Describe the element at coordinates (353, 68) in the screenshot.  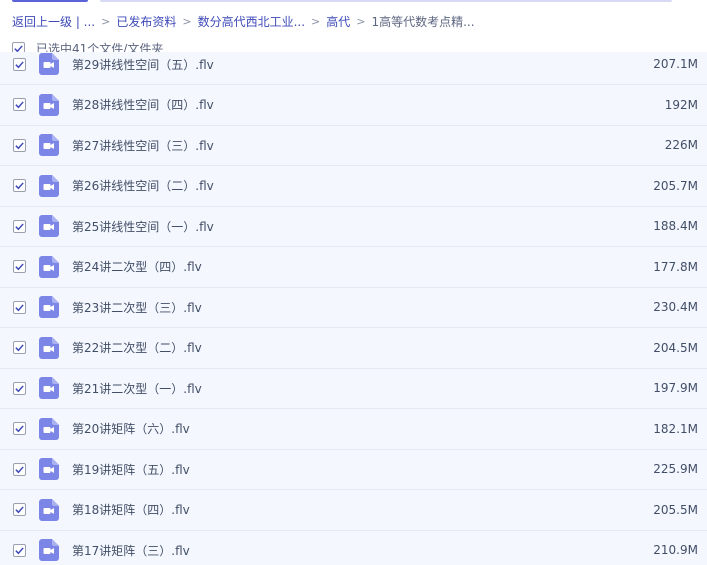
I see `file-row: 第29讲线性空间（五）.flv 207.1M` at that location.